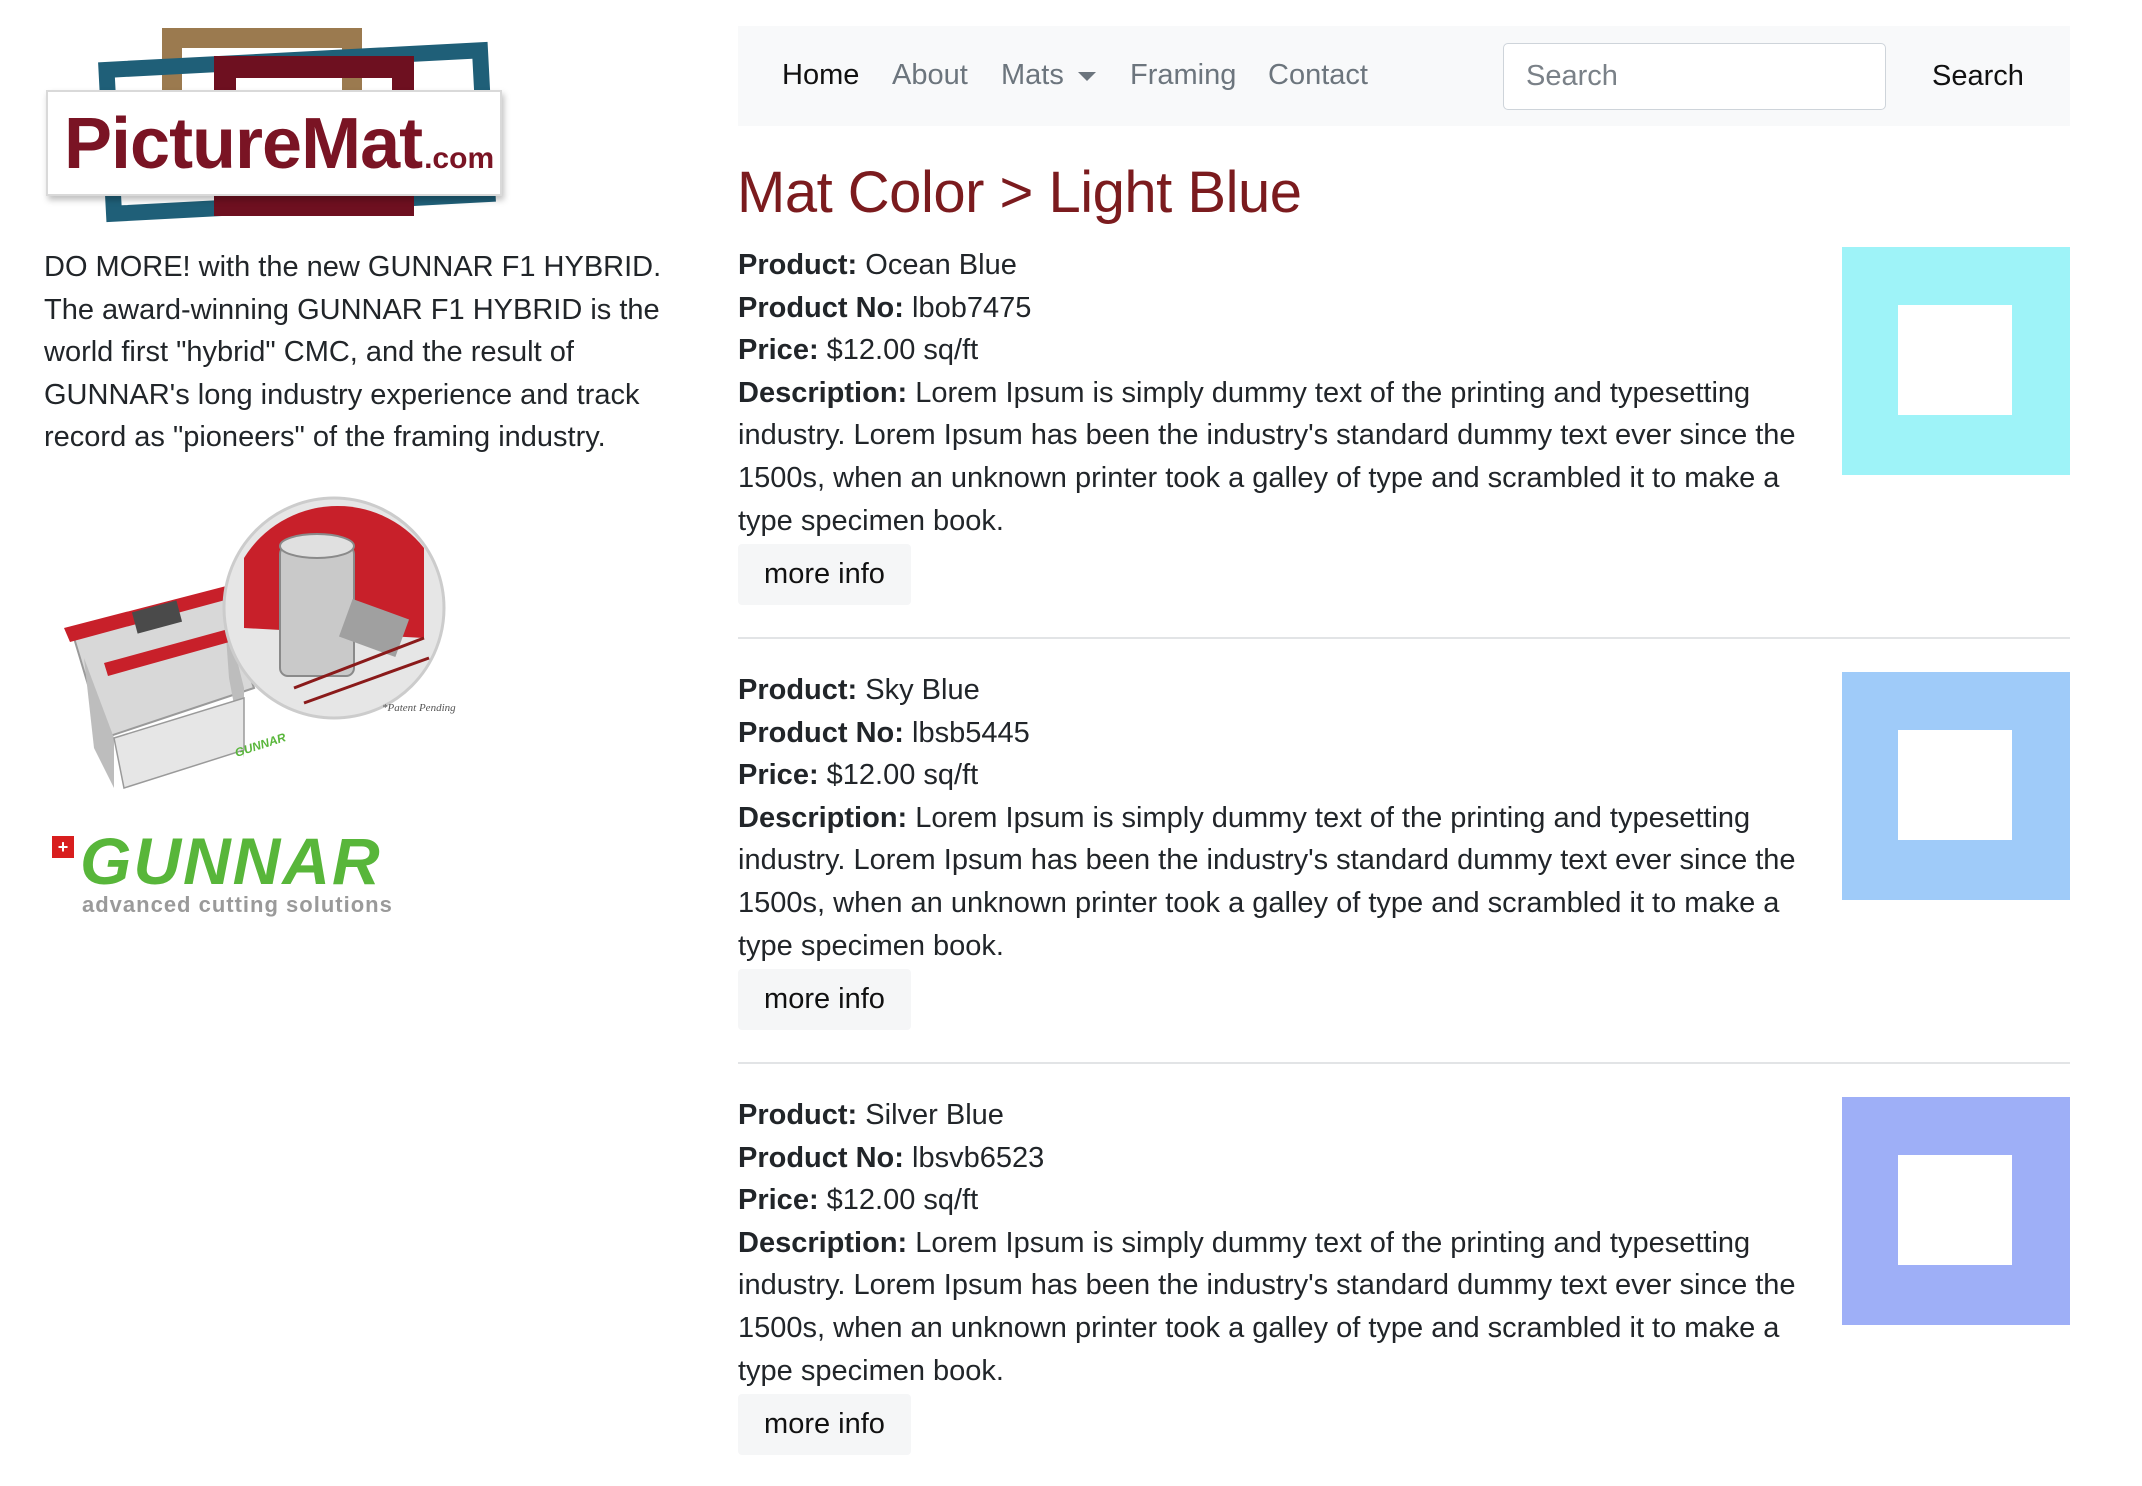 This screenshot has height=1486, width=2142. What do you see at coordinates (922, 690) in the screenshot?
I see `product-name: Sky Blue` at bounding box center [922, 690].